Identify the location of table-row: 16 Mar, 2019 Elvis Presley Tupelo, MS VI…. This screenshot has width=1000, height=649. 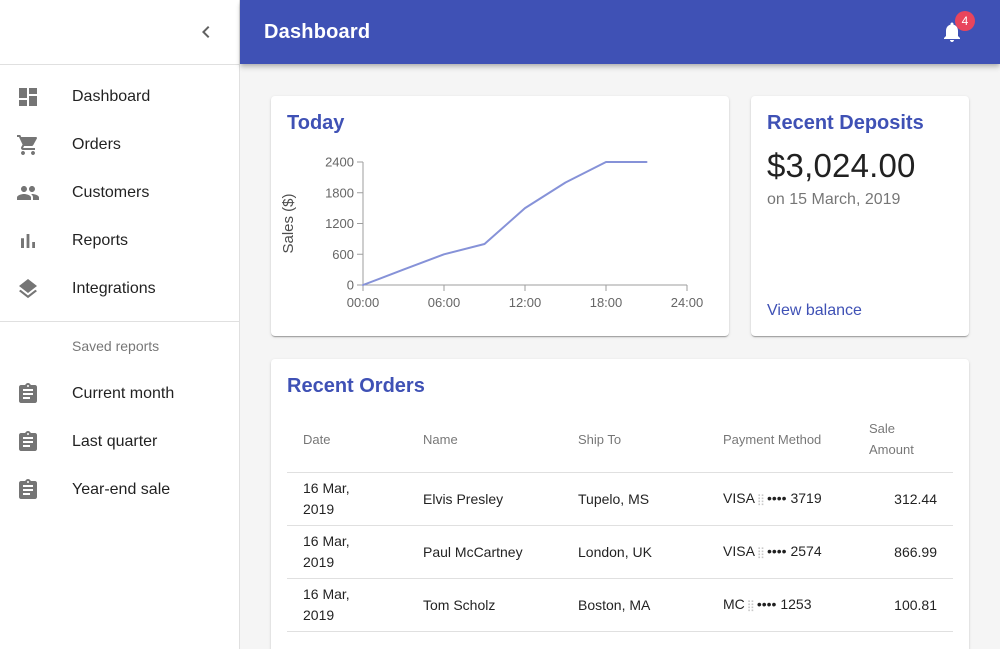
(620, 499).